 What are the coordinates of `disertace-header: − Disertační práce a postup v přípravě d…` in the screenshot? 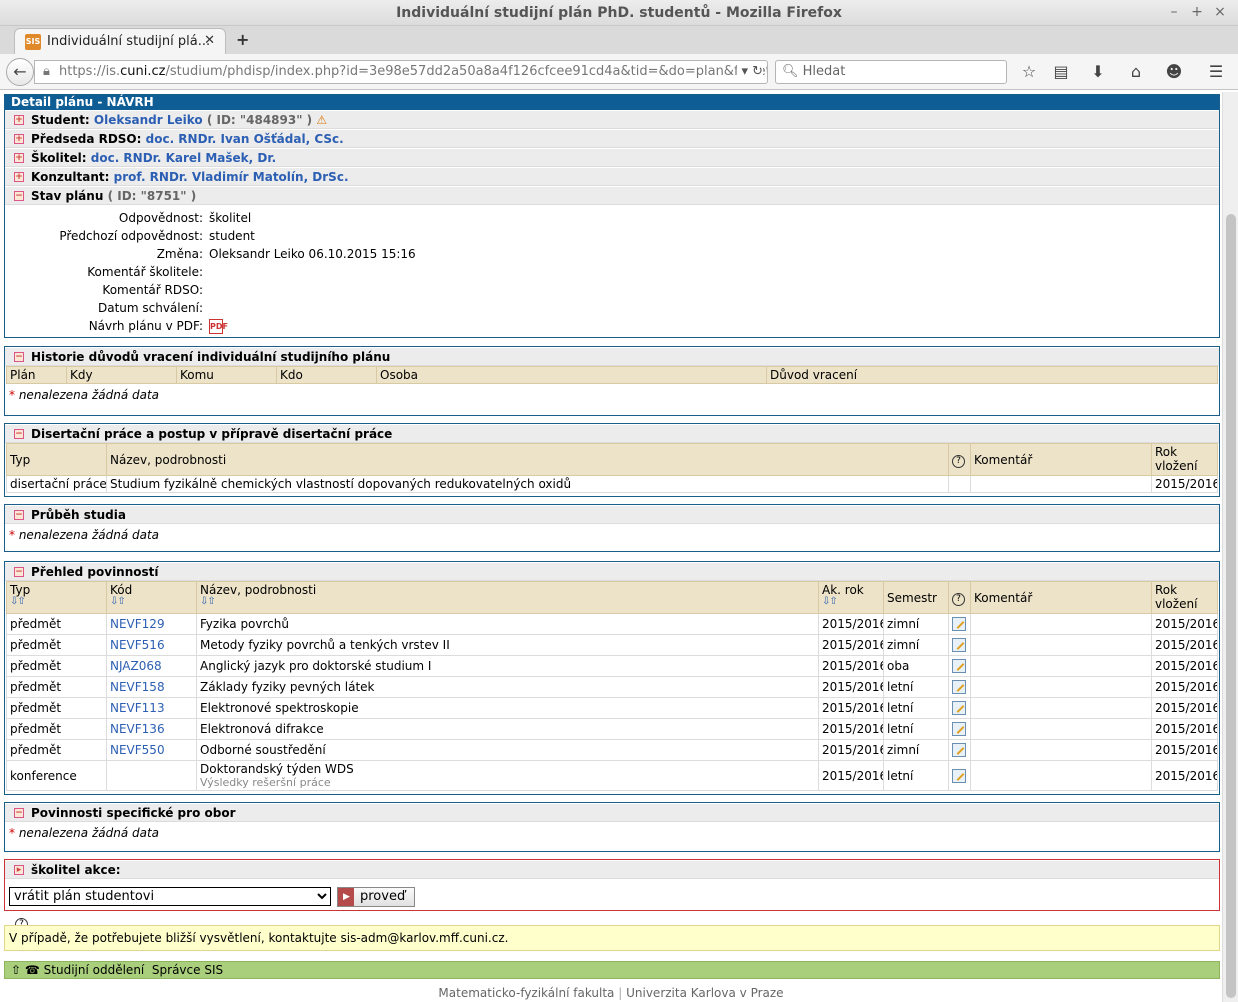 It's located at (612, 433).